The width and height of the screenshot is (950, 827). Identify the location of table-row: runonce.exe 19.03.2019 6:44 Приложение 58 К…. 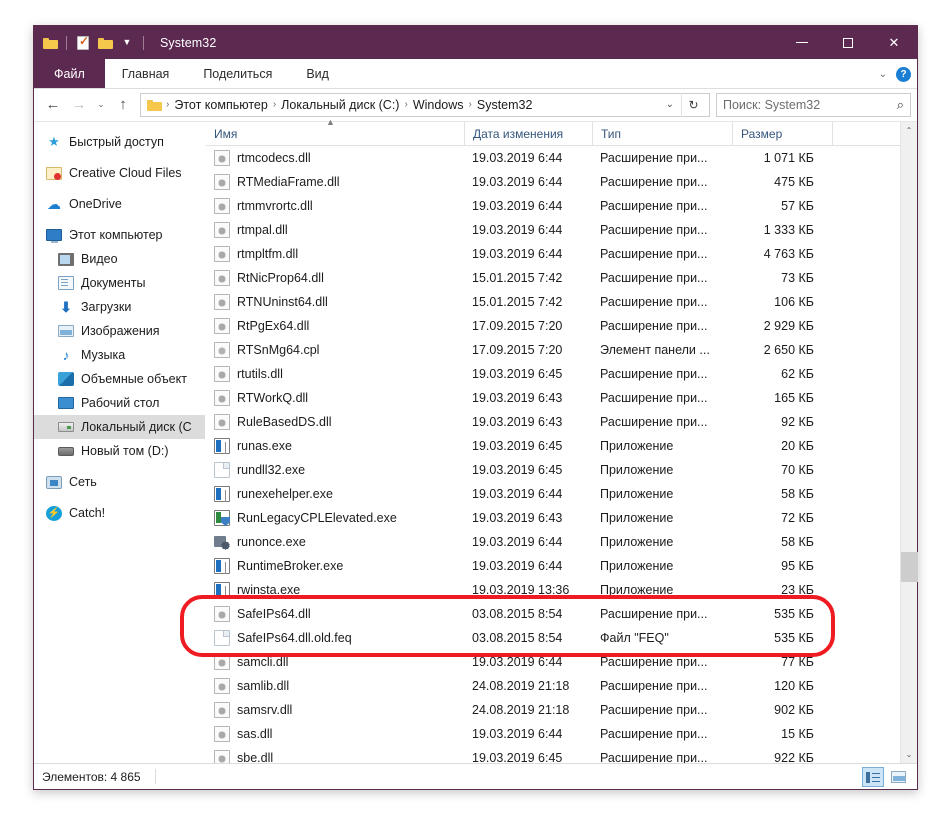
(553, 542).